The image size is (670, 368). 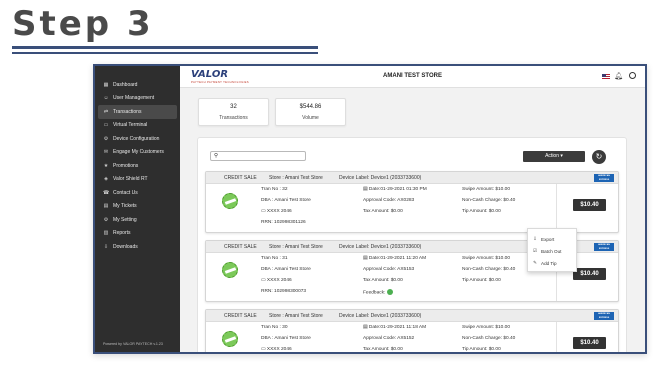 I want to click on transaction-date-value: Date:01-29-2021 11:18 AM, so click(x=397, y=327).